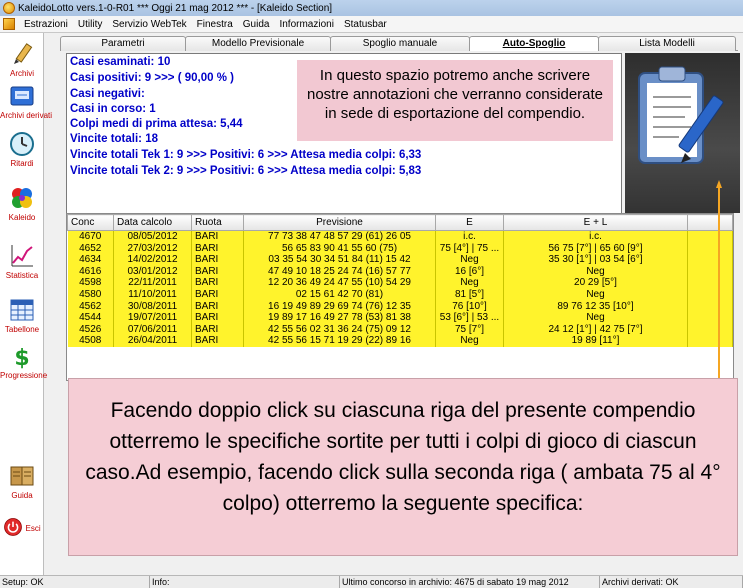  I want to click on menu-estrazioni: Estrazioni, so click(46, 24).